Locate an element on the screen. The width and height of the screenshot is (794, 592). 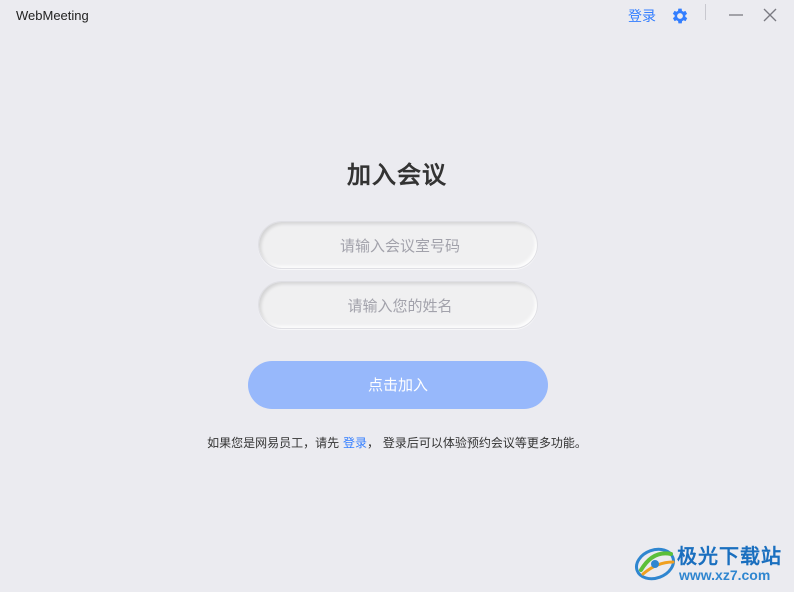
site-watermark: 极光下载站 www.xz7.com is located at coordinates (711, 563).